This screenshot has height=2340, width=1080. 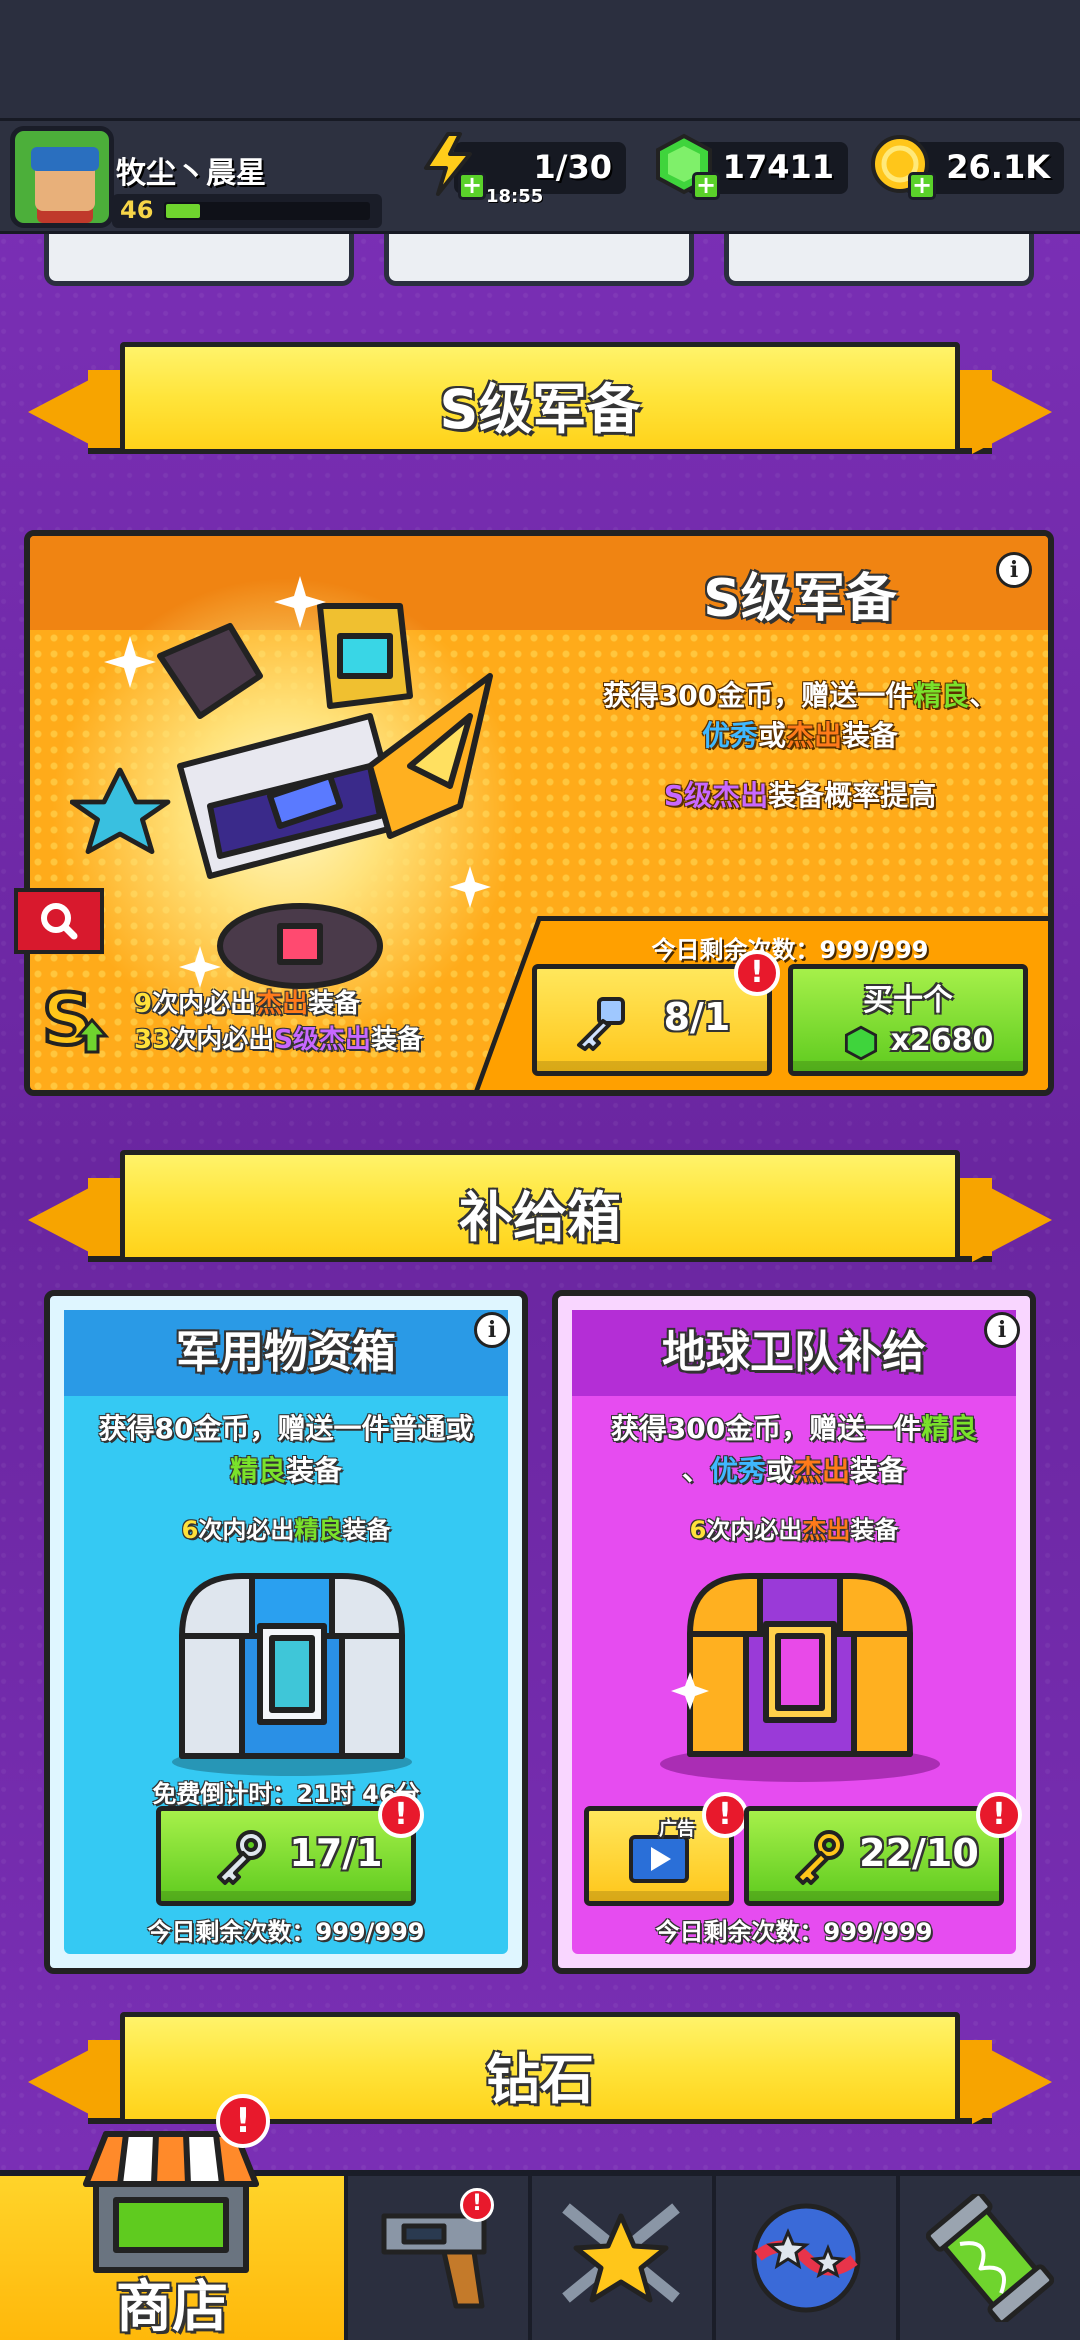 What do you see at coordinates (286, 1932) in the screenshot?
I see `military-box-remaining: 今日剩余次数：999/999` at bounding box center [286, 1932].